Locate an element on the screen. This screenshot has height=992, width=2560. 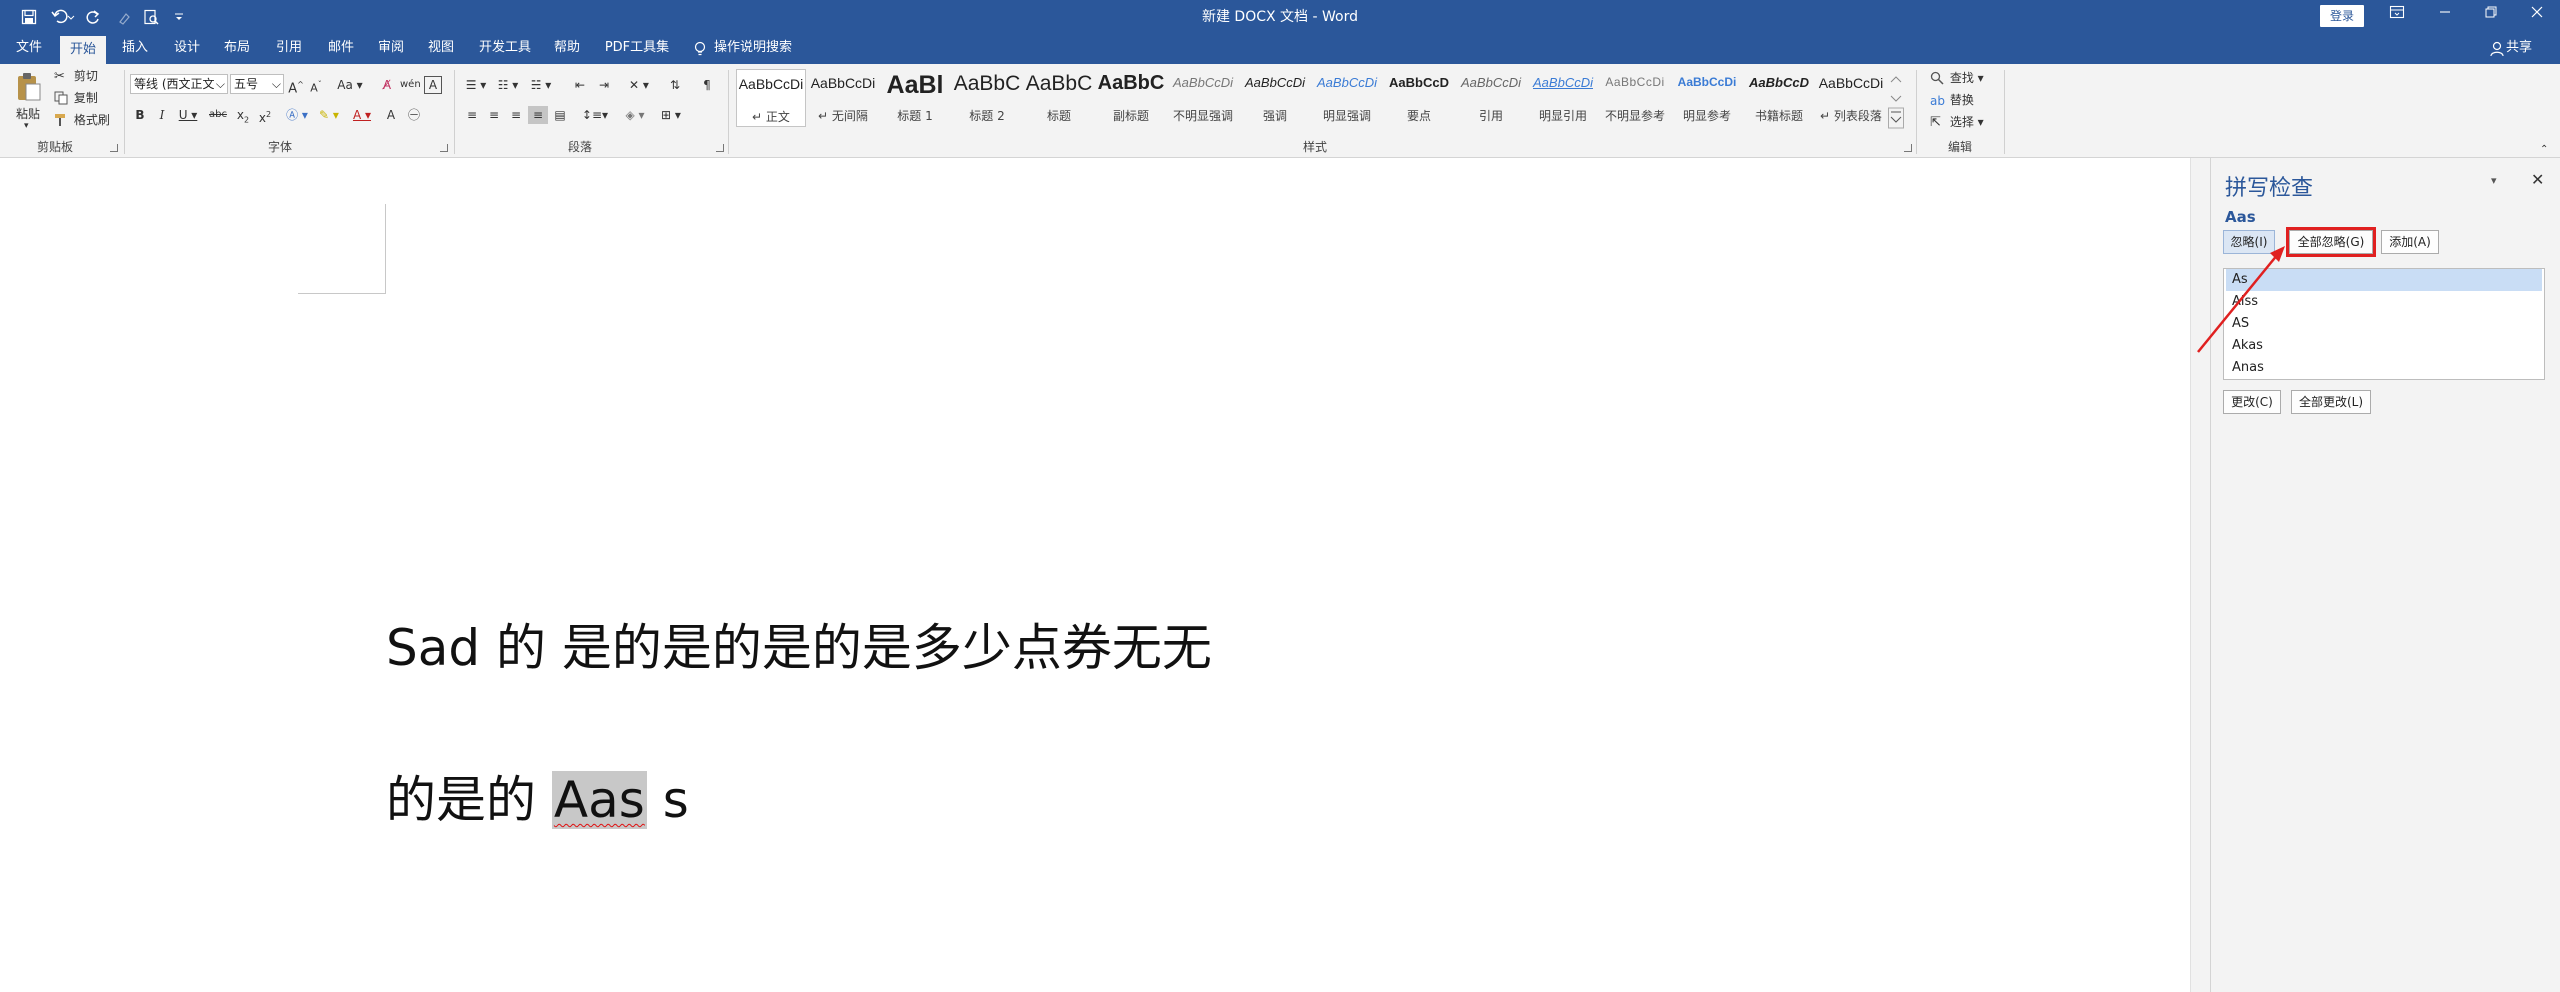
ignore-all-button: 全部忽略(G) is located at coordinates (2331, 242).